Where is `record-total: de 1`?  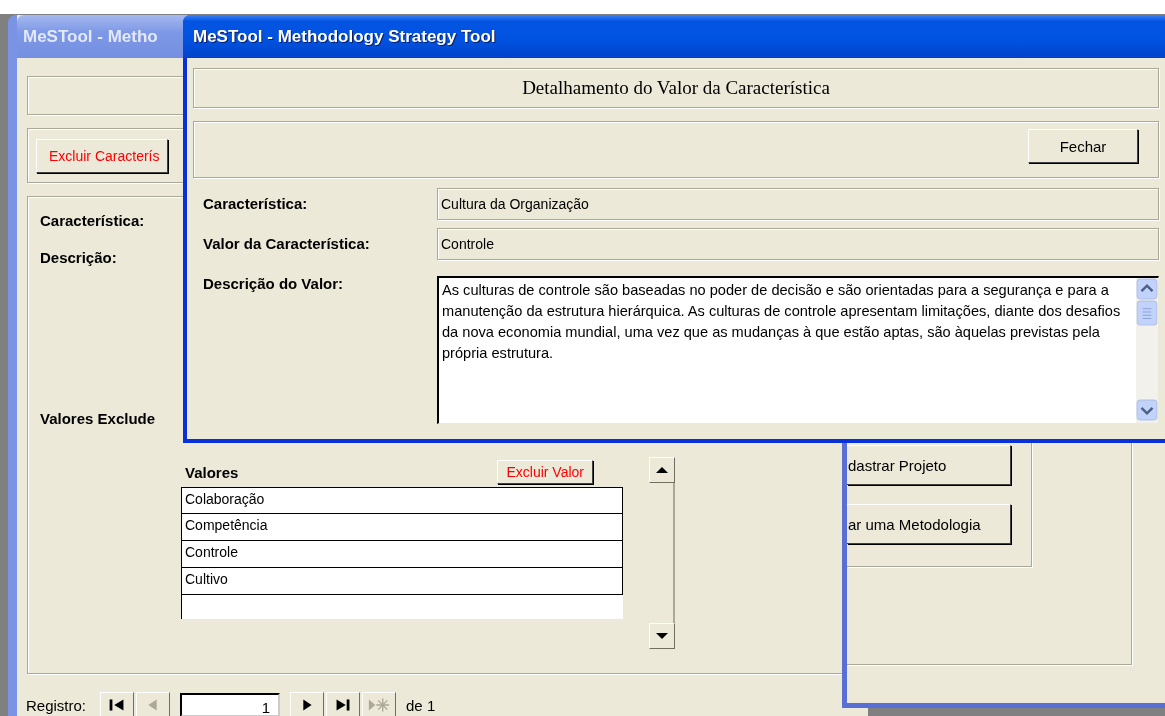
record-total: de 1 is located at coordinates (421, 705).